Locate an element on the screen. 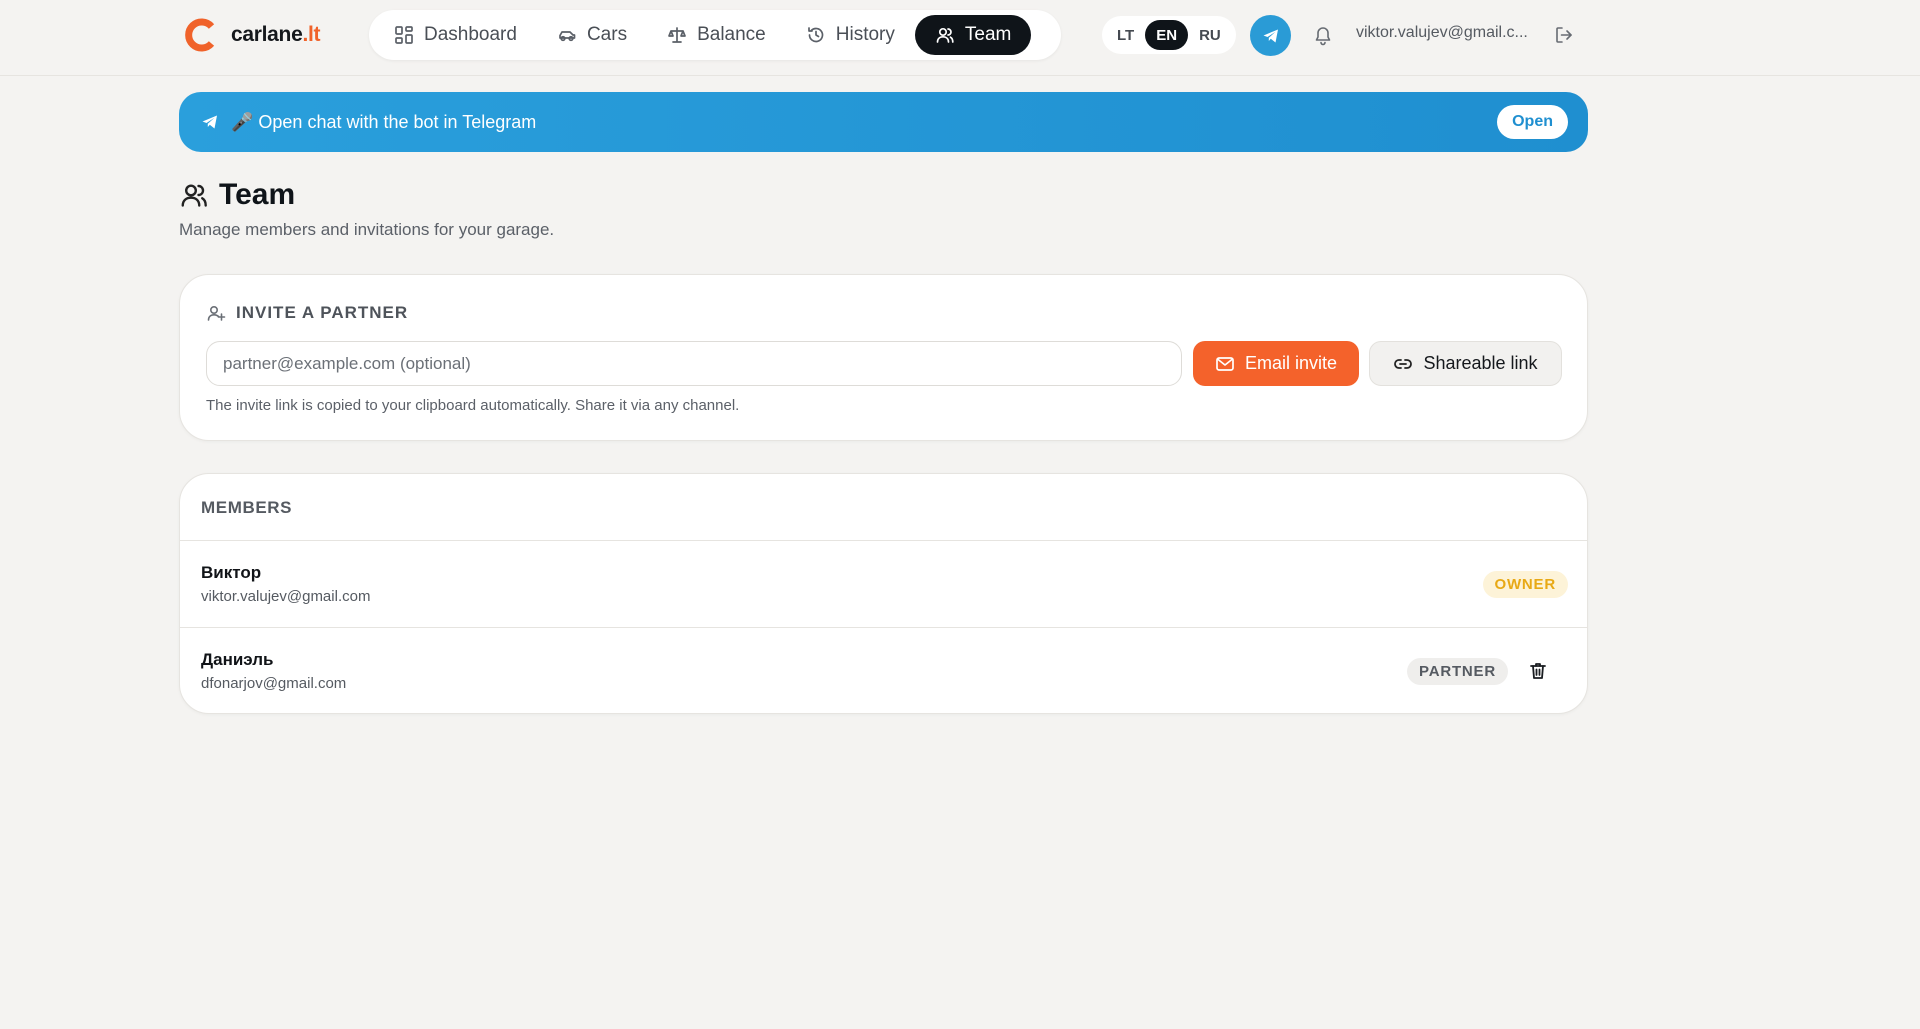 The image size is (1920, 1029). grid-icon is located at coordinates (404, 35).